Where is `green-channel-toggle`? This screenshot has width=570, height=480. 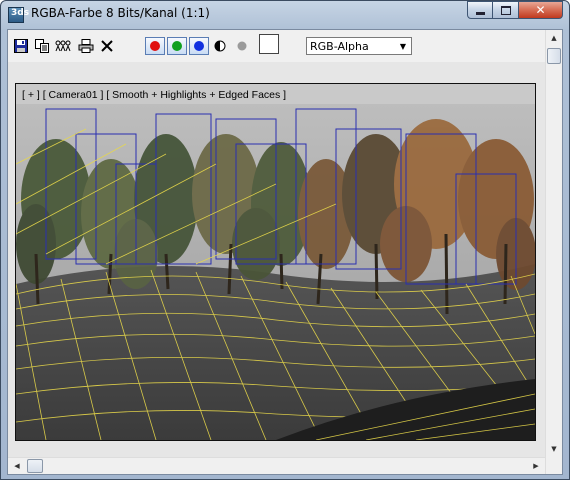 green-channel-toggle is located at coordinates (177, 46).